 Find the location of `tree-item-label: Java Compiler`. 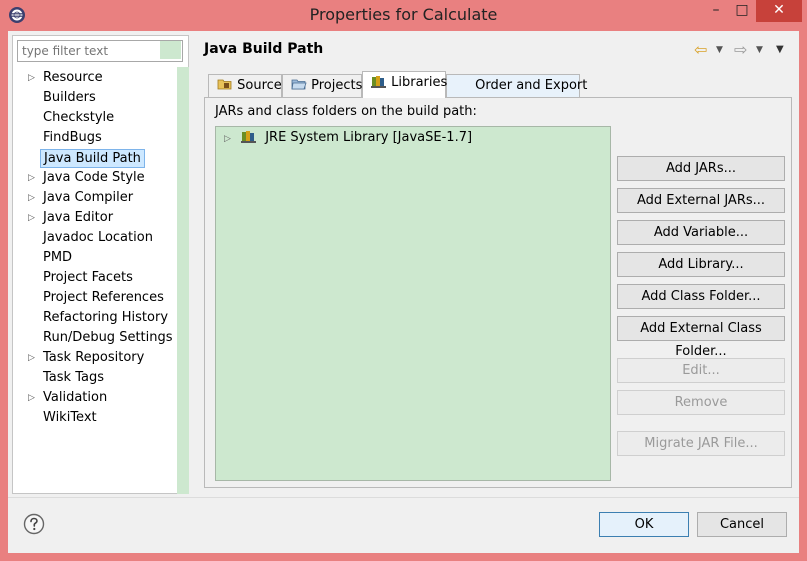

tree-item-label: Java Compiler is located at coordinates (88, 197).